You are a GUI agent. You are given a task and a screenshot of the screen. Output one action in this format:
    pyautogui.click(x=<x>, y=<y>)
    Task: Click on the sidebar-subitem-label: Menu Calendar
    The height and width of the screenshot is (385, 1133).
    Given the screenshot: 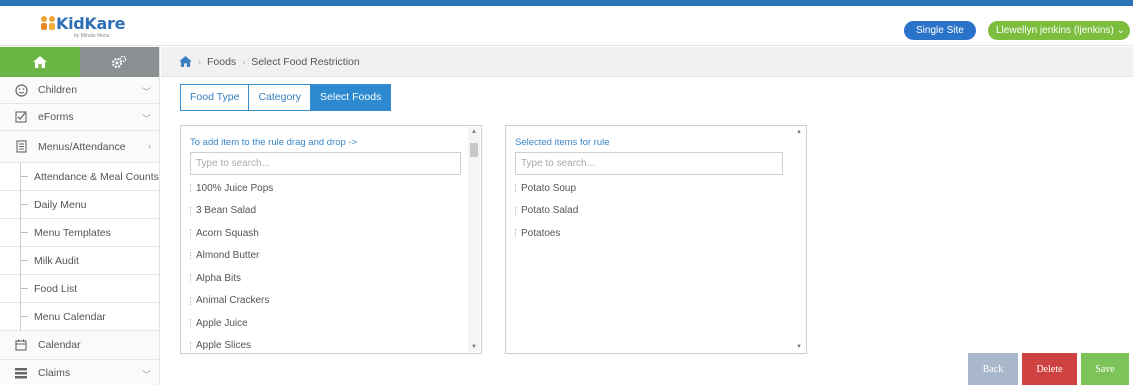 What is the action you would take?
    pyautogui.click(x=70, y=316)
    